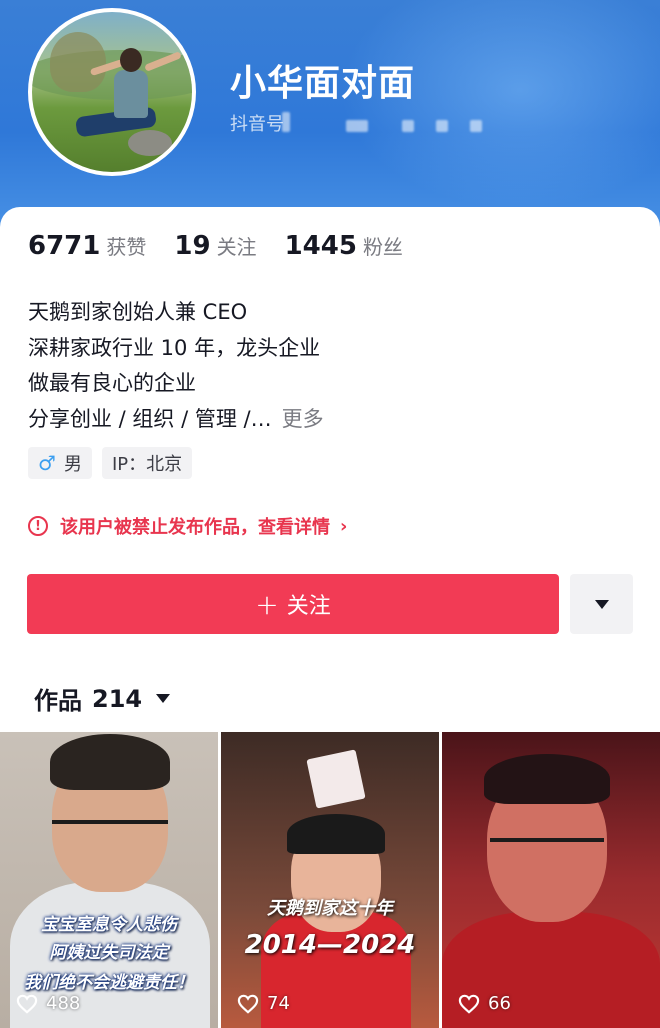  Describe the element at coordinates (38, 526) in the screenshot. I see `warning-circle-icon: !` at that location.